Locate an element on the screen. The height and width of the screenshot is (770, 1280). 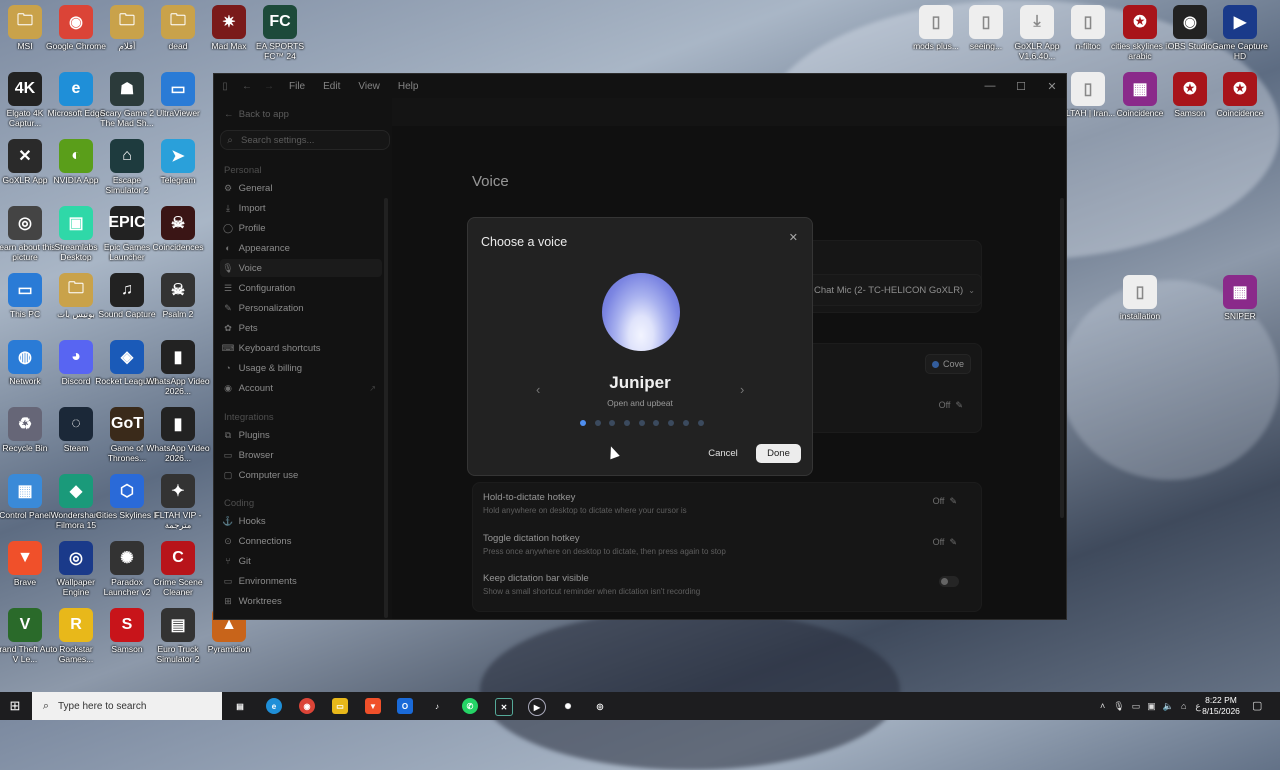
desktop-icon-label: Coincidence is located at coordinates (1240, 113).